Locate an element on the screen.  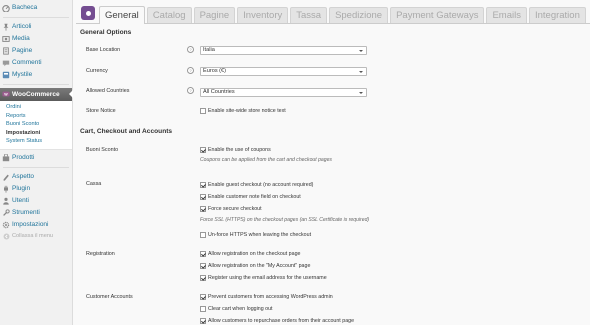
customer-note-row: Enable customer note field on checkout is located at coordinates (250, 197).